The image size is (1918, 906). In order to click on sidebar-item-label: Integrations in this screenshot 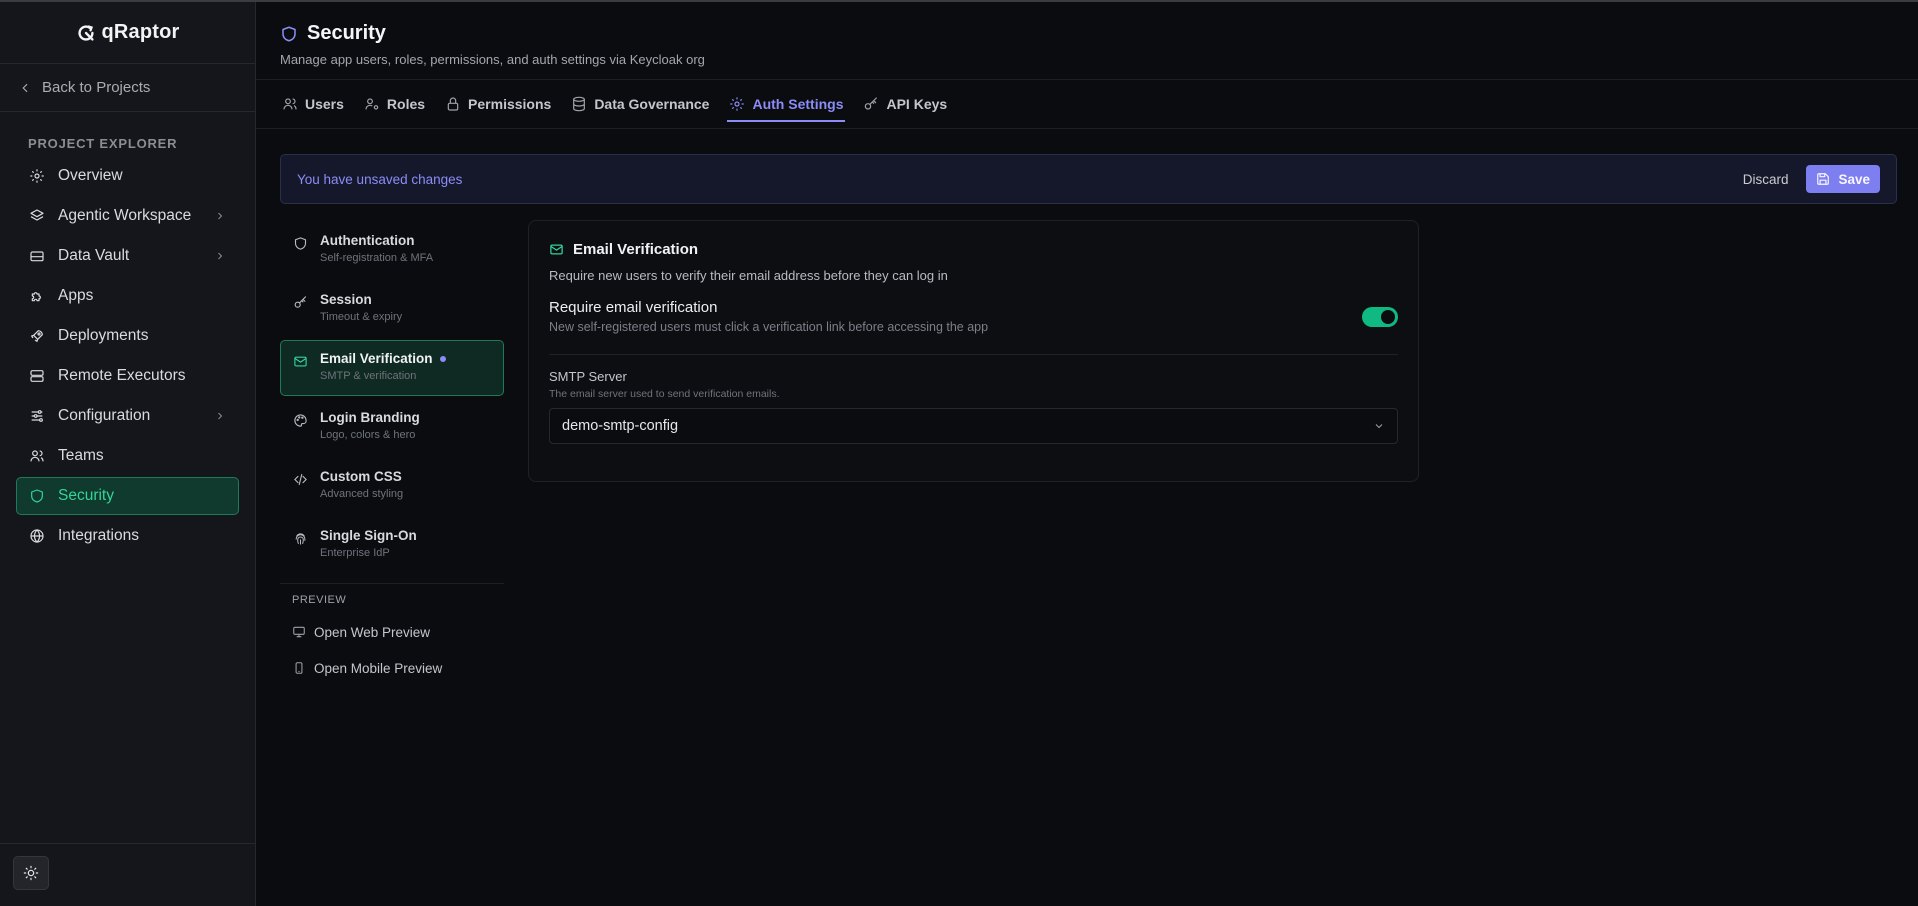, I will do `click(98, 535)`.